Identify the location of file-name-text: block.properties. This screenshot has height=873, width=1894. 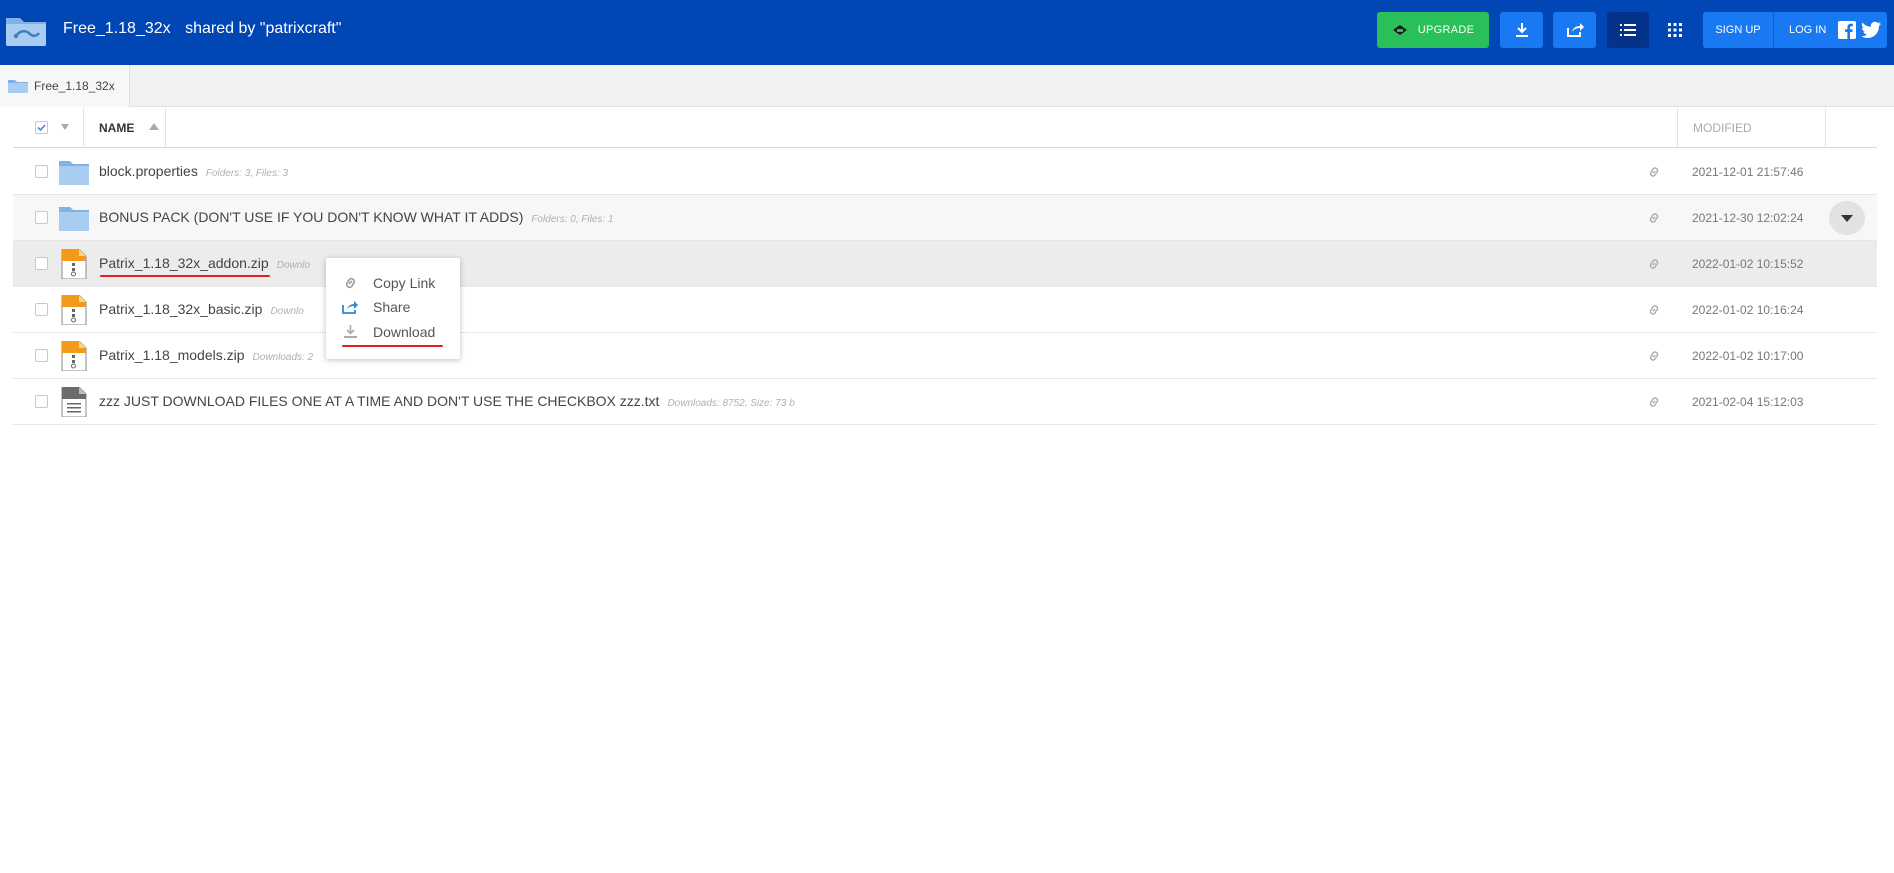
(148, 171).